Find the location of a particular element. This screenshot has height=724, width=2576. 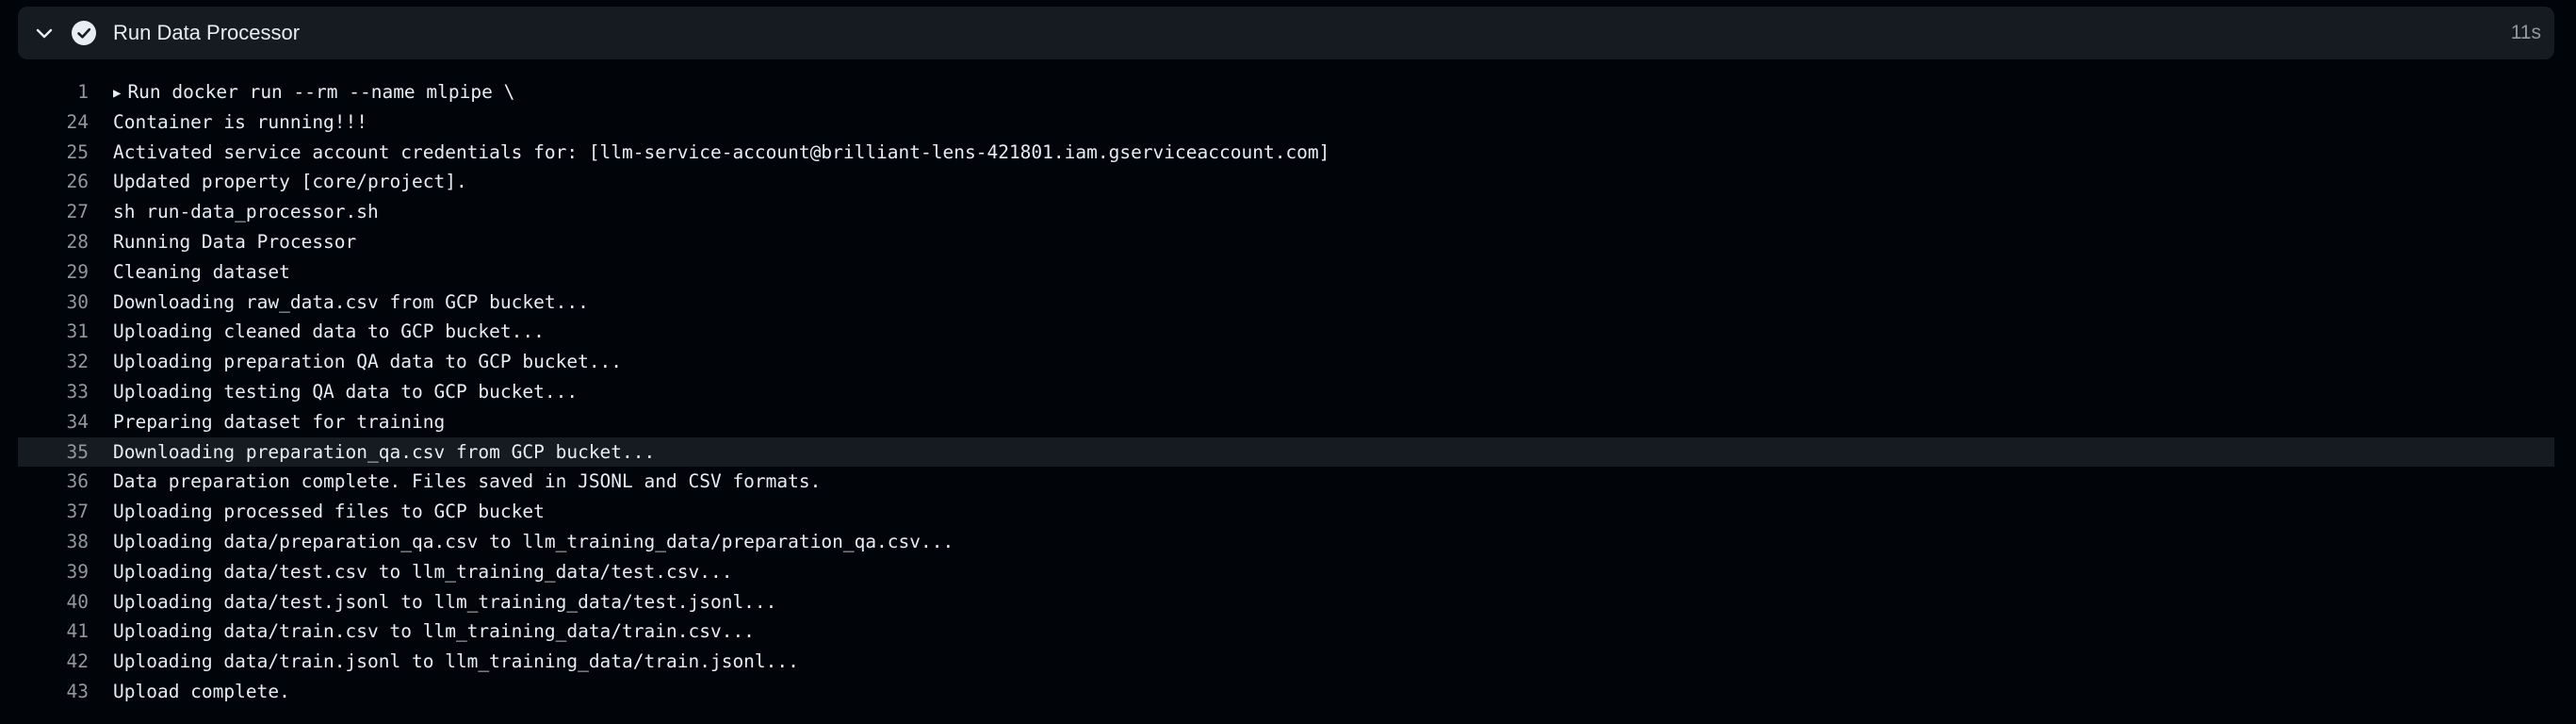

log-line-text: Uploading processed files to GCP bucket is located at coordinates (329, 512).